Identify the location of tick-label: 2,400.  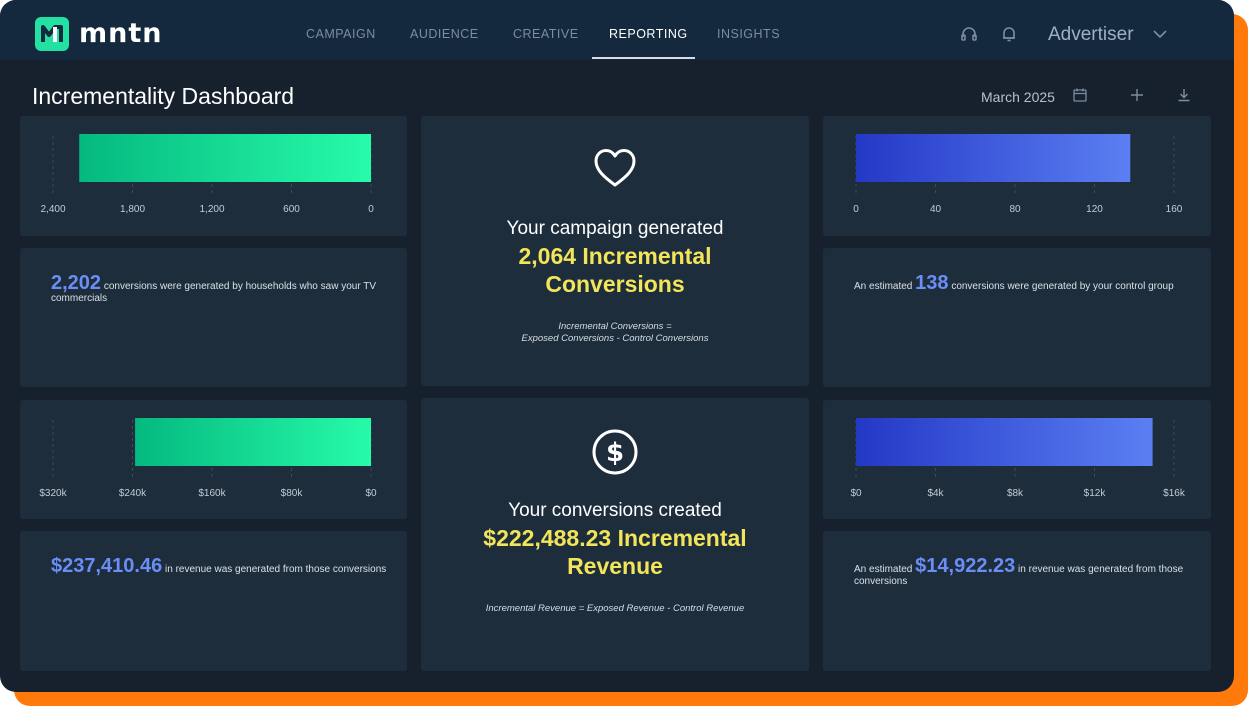
(52, 209).